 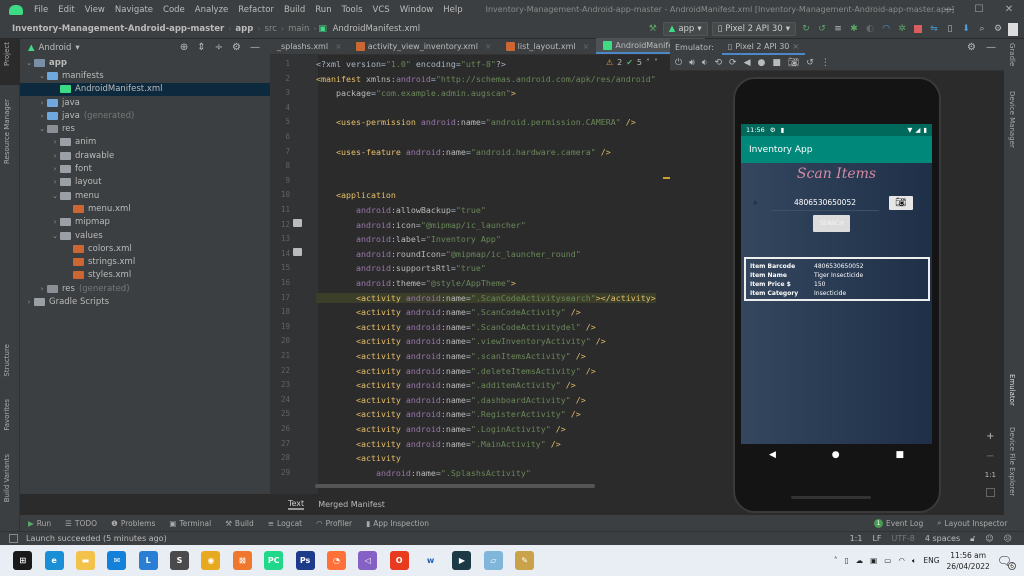 I want to click on maximize-button: ☐, so click(x=979, y=9).